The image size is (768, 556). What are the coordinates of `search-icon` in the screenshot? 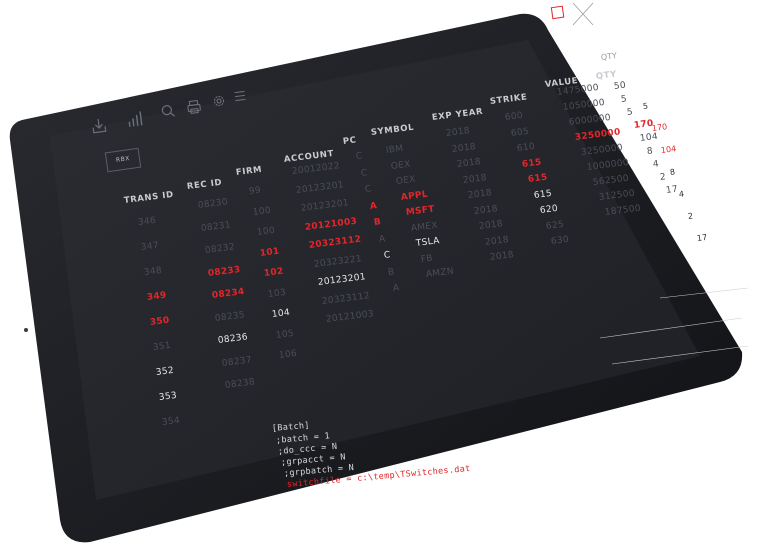 It's located at (168, 111).